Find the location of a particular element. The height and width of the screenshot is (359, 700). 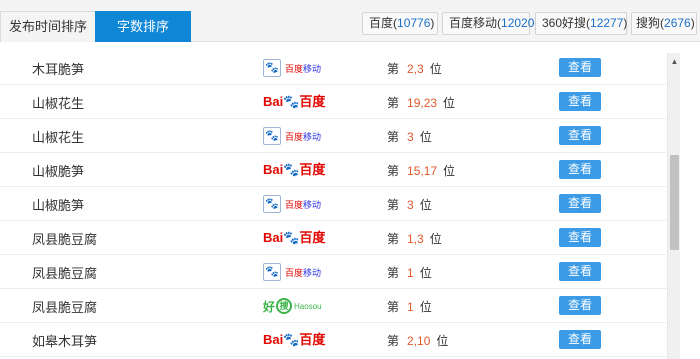

rank-number: 2,3 is located at coordinates (415, 69).